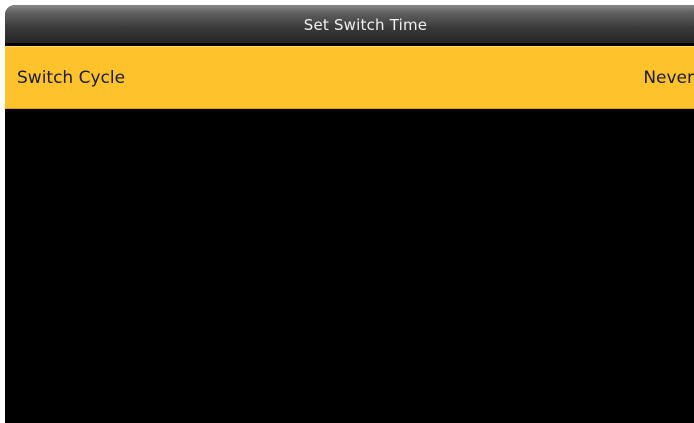  What do you see at coordinates (71, 77) in the screenshot?
I see `menu-item-label: Switch Cycle` at bounding box center [71, 77].